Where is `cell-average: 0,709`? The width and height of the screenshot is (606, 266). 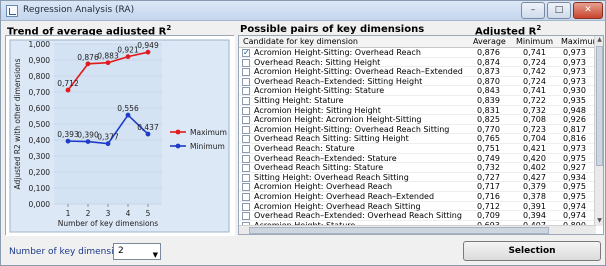
cell-average: 0,709 is located at coordinates (488, 216).